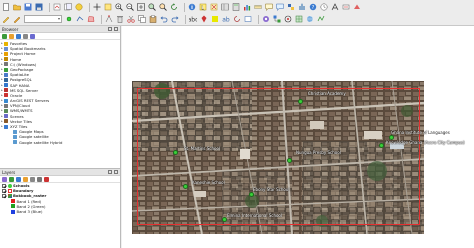 The width and height of the screenshot is (474, 248). What do you see at coordinates (164, 19) in the screenshot?
I see `undo-icon` at bounding box center [164, 19].